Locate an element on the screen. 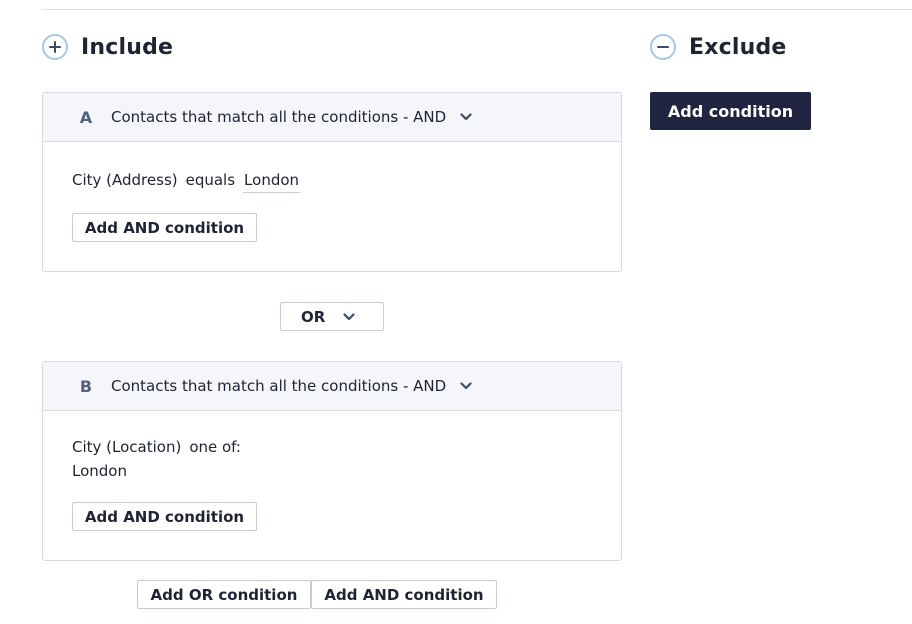 The height and width of the screenshot is (624, 912). group-a-add-and-button: Add AND condition is located at coordinates (164, 227).